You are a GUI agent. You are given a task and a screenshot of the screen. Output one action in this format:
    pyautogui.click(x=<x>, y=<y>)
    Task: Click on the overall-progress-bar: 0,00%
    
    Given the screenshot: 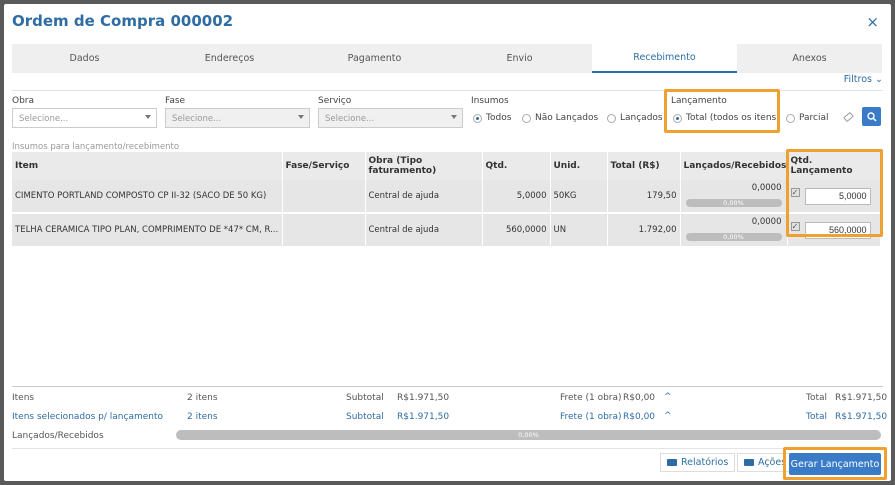 What is the action you would take?
    pyautogui.click(x=528, y=435)
    